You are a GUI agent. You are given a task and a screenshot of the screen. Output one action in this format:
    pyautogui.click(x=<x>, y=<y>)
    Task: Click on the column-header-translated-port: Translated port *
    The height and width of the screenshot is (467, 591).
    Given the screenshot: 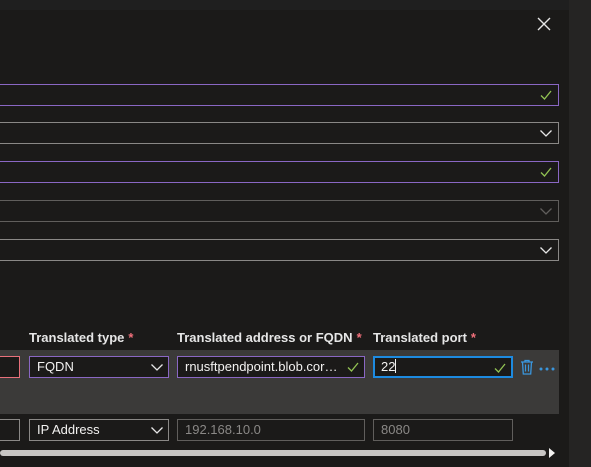 What is the action you would take?
    pyautogui.click(x=424, y=337)
    